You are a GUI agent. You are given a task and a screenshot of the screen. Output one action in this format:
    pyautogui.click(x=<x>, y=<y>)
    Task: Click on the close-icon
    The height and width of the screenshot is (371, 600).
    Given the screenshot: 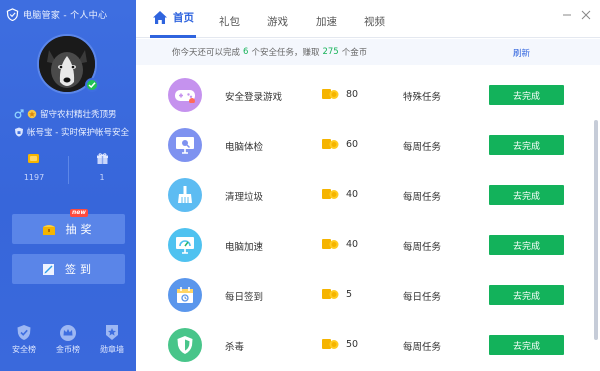 What is the action you would take?
    pyautogui.click(x=586, y=15)
    